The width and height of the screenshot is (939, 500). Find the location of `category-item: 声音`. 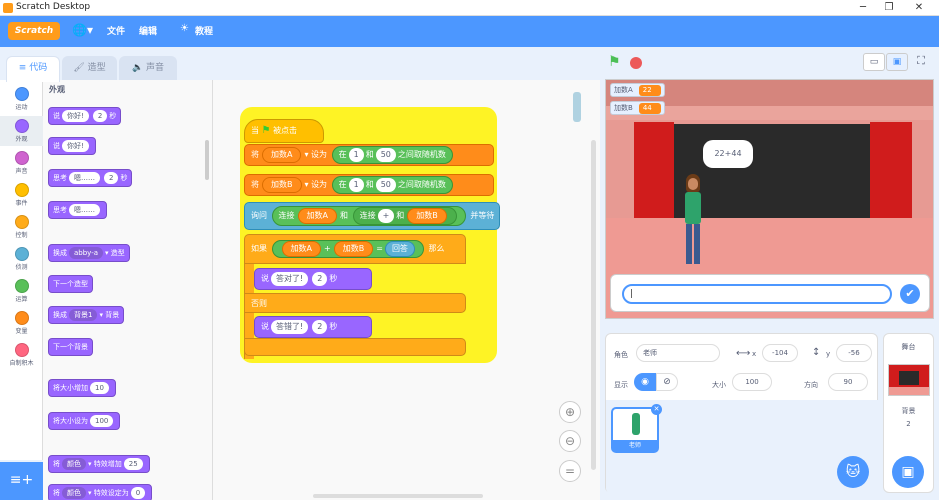

category-item: 声音 is located at coordinates (21, 163).